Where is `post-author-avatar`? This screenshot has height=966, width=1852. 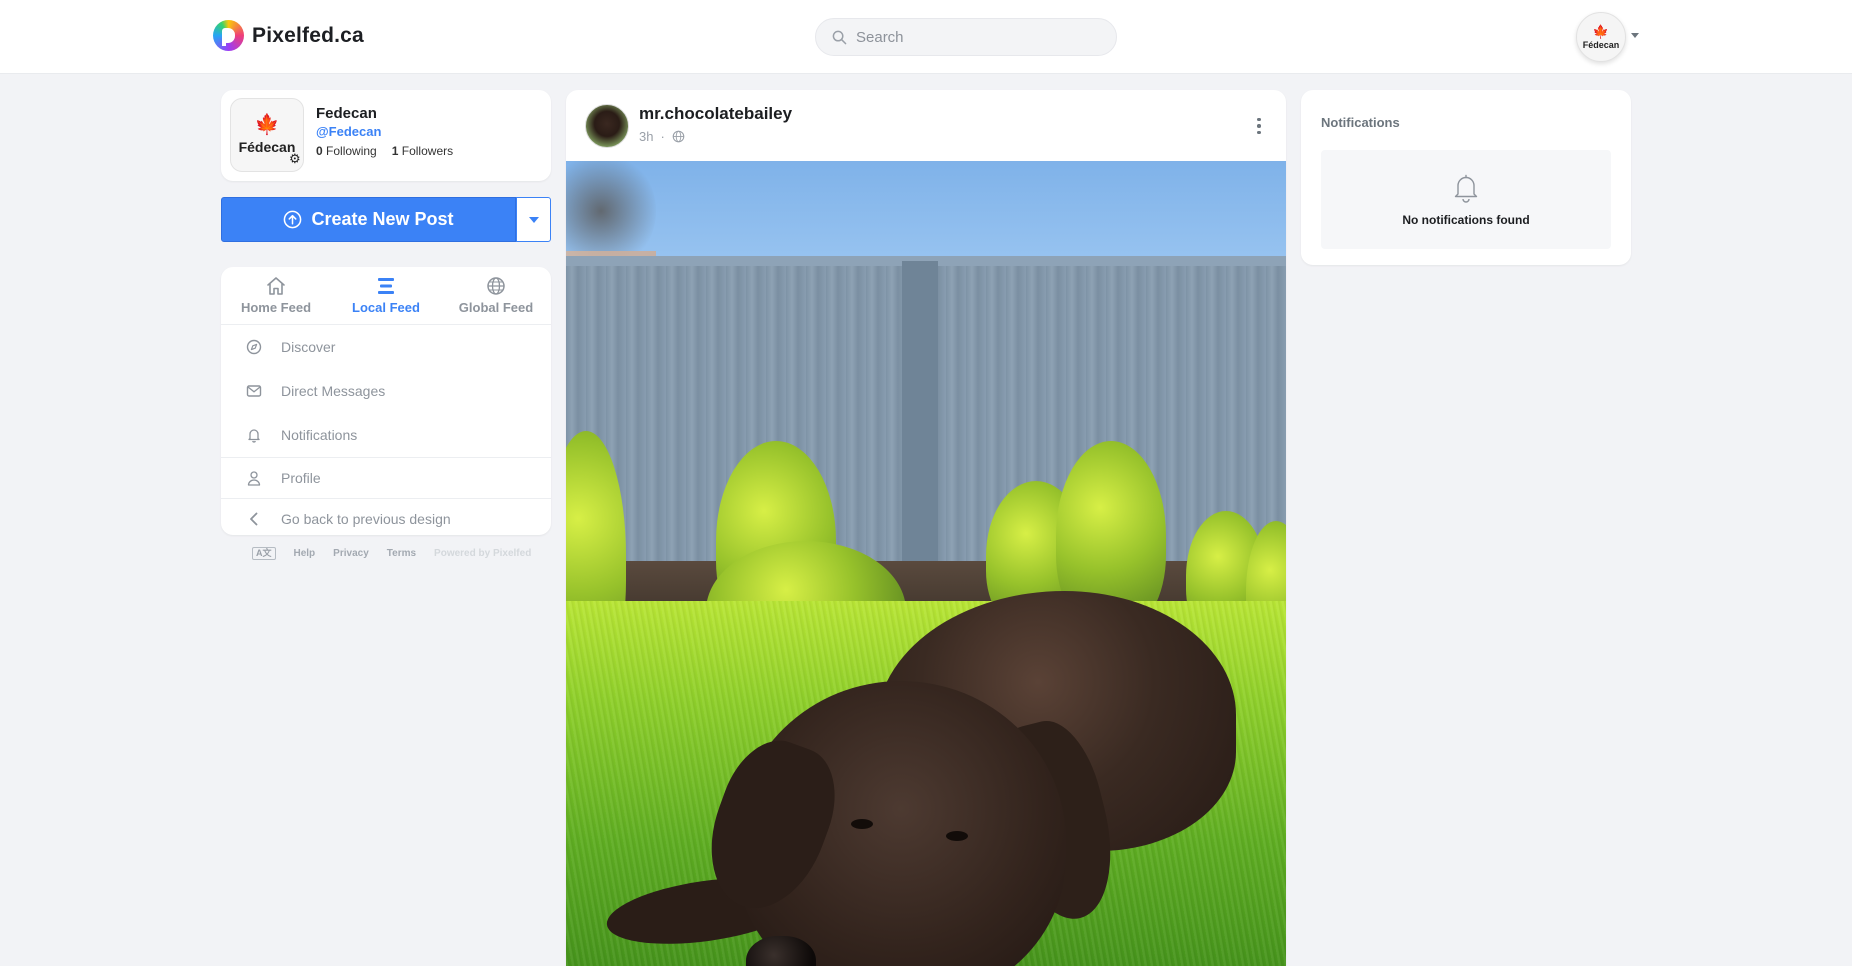
post-author-avatar is located at coordinates (607, 126).